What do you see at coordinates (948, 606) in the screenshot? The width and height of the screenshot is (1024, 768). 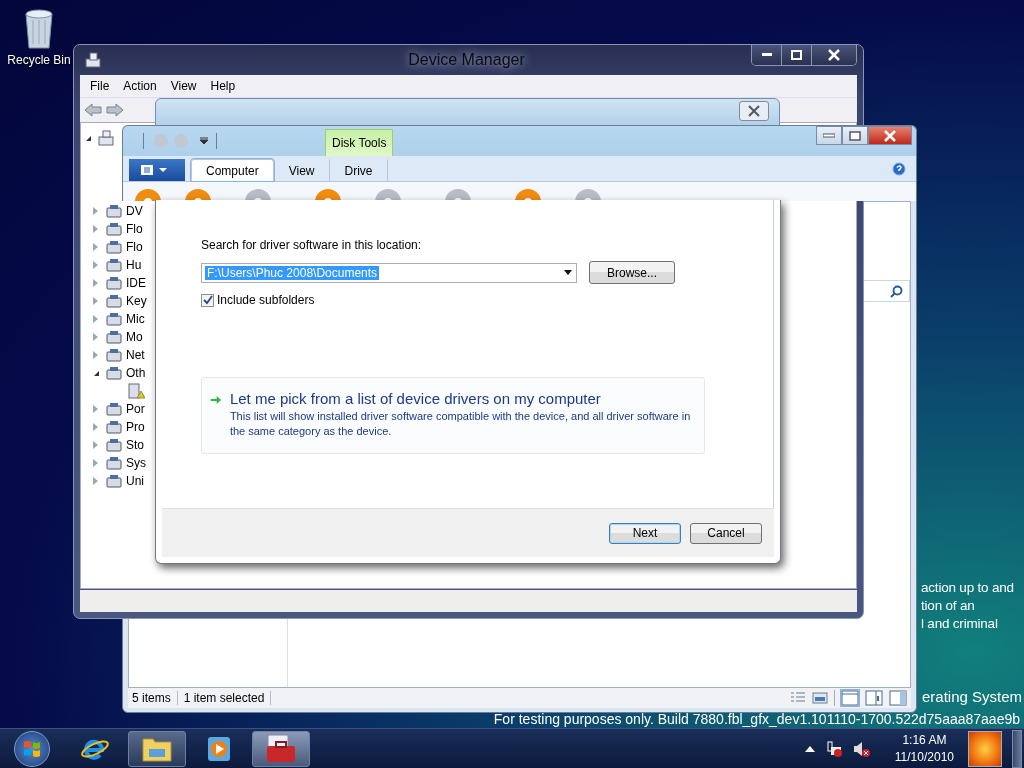 I see `desktop-notice-text: tion of an` at bounding box center [948, 606].